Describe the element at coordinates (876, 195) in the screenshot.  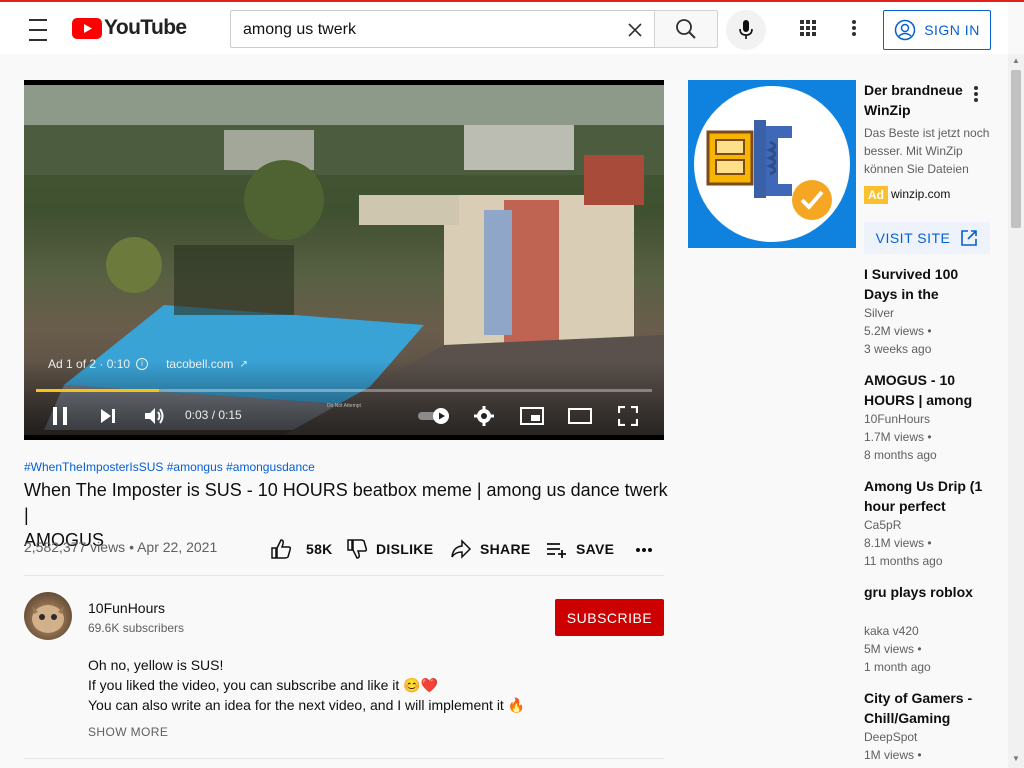
I see `ad-badge: Ad` at that location.